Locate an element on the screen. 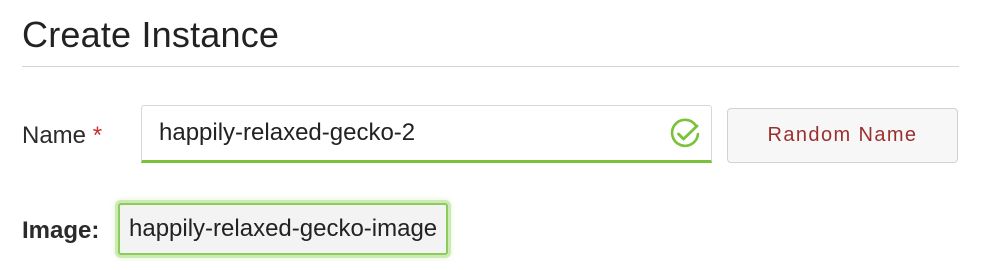 The width and height of the screenshot is (981, 270). image-label: Image: is located at coordinates (61, 230).